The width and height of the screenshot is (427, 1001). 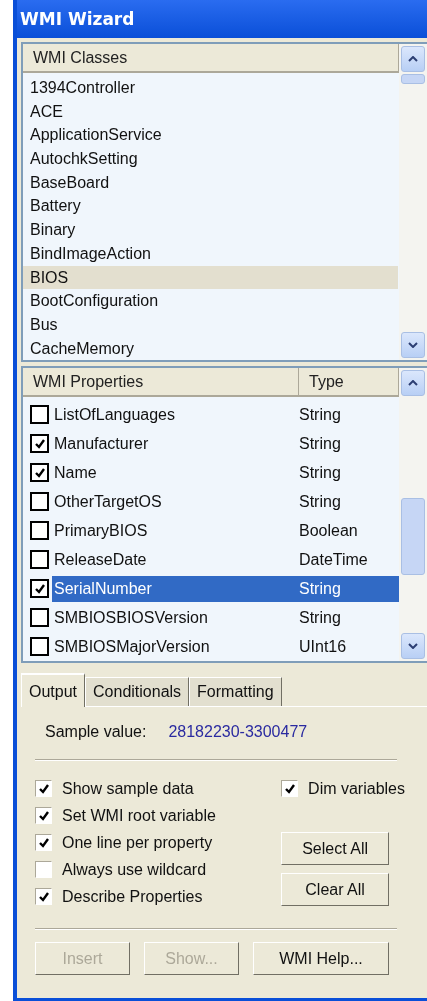 I want to click on option-checkbox: Set WMI root variable, so click(x=125, y=816).